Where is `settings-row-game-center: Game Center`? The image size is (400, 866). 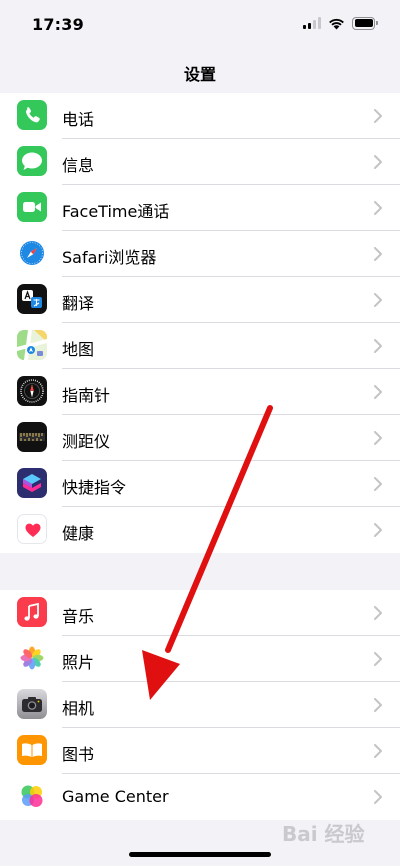
settings-row-game-center: Game Center is located at coordinates (200, 797).